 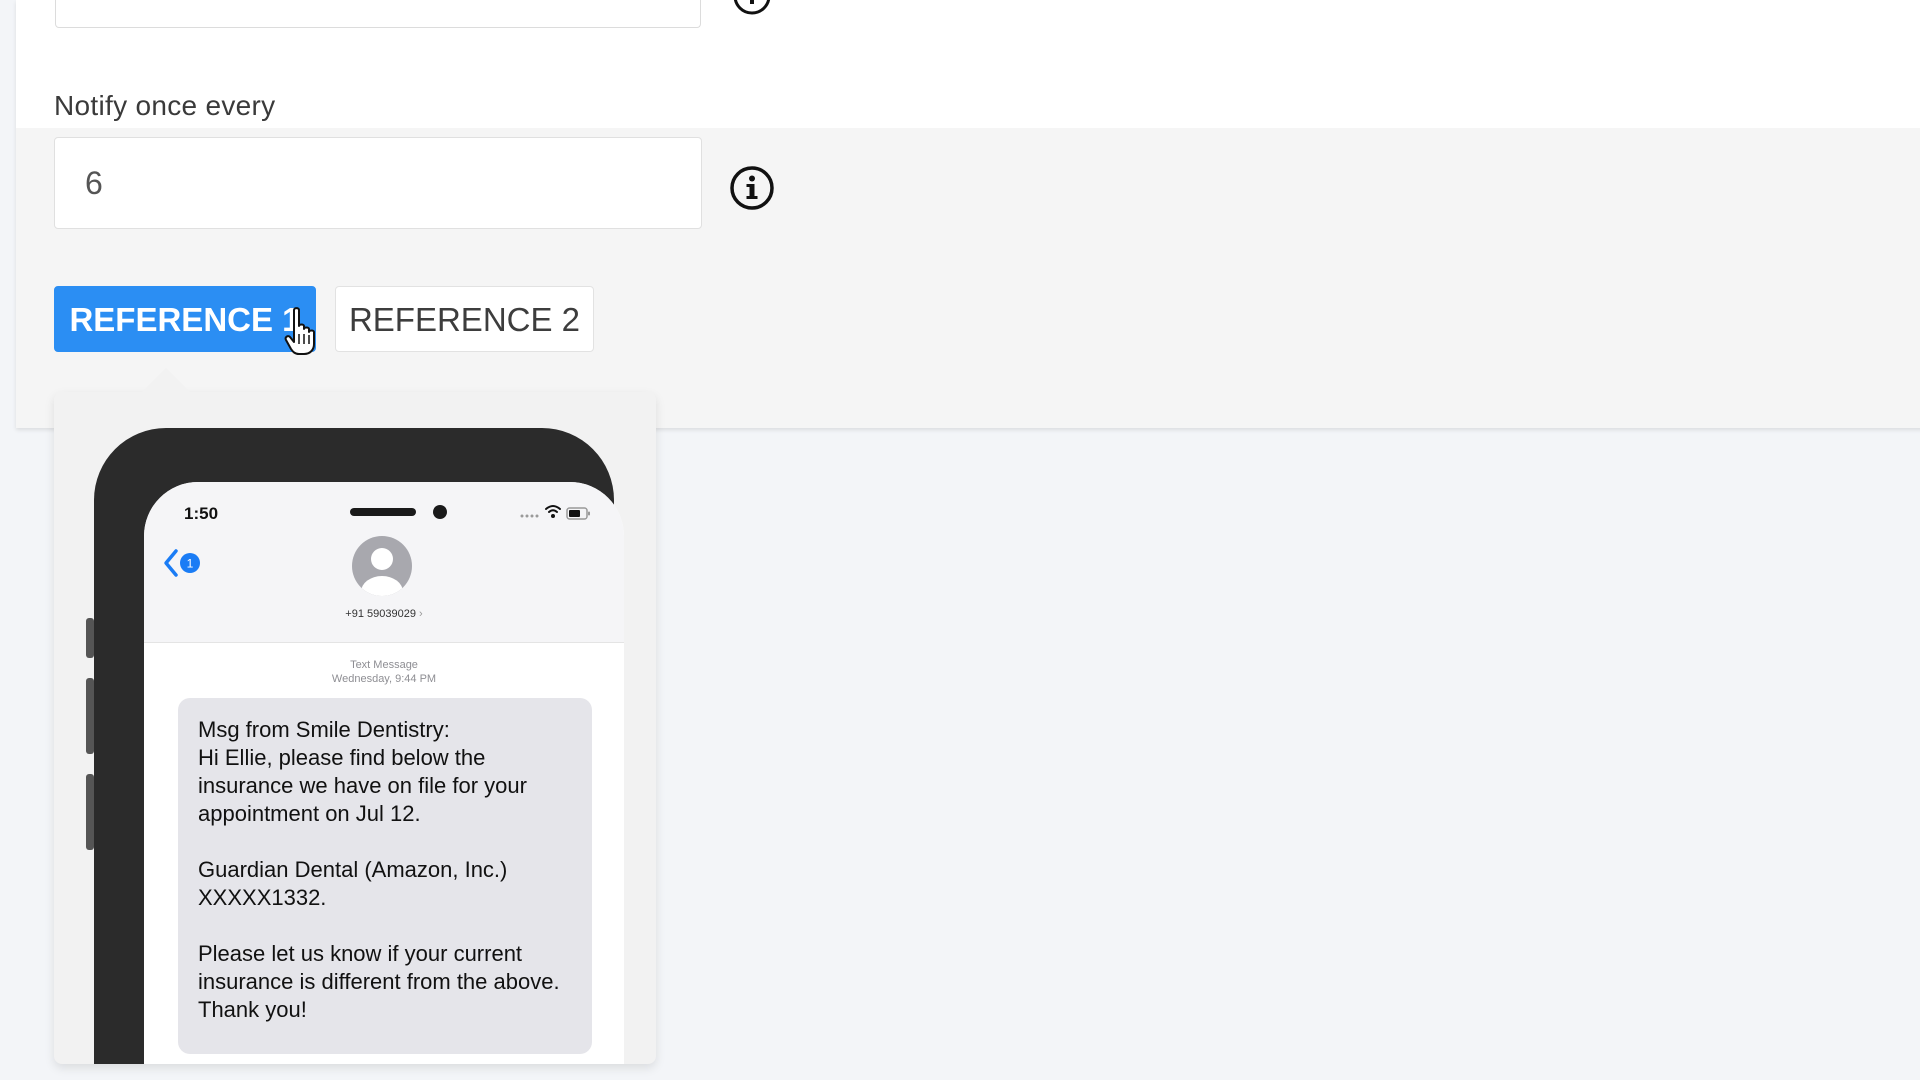 I want to click on contact-number-text: +91 59039029, so click(x=380, y=614).